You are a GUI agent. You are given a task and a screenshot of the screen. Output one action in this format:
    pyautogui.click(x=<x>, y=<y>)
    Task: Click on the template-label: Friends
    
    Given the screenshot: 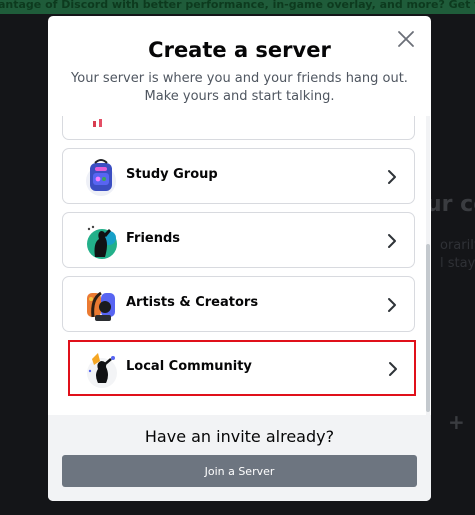 What is the action you would take?
    pyautogui.click(x=153, y=238)
    